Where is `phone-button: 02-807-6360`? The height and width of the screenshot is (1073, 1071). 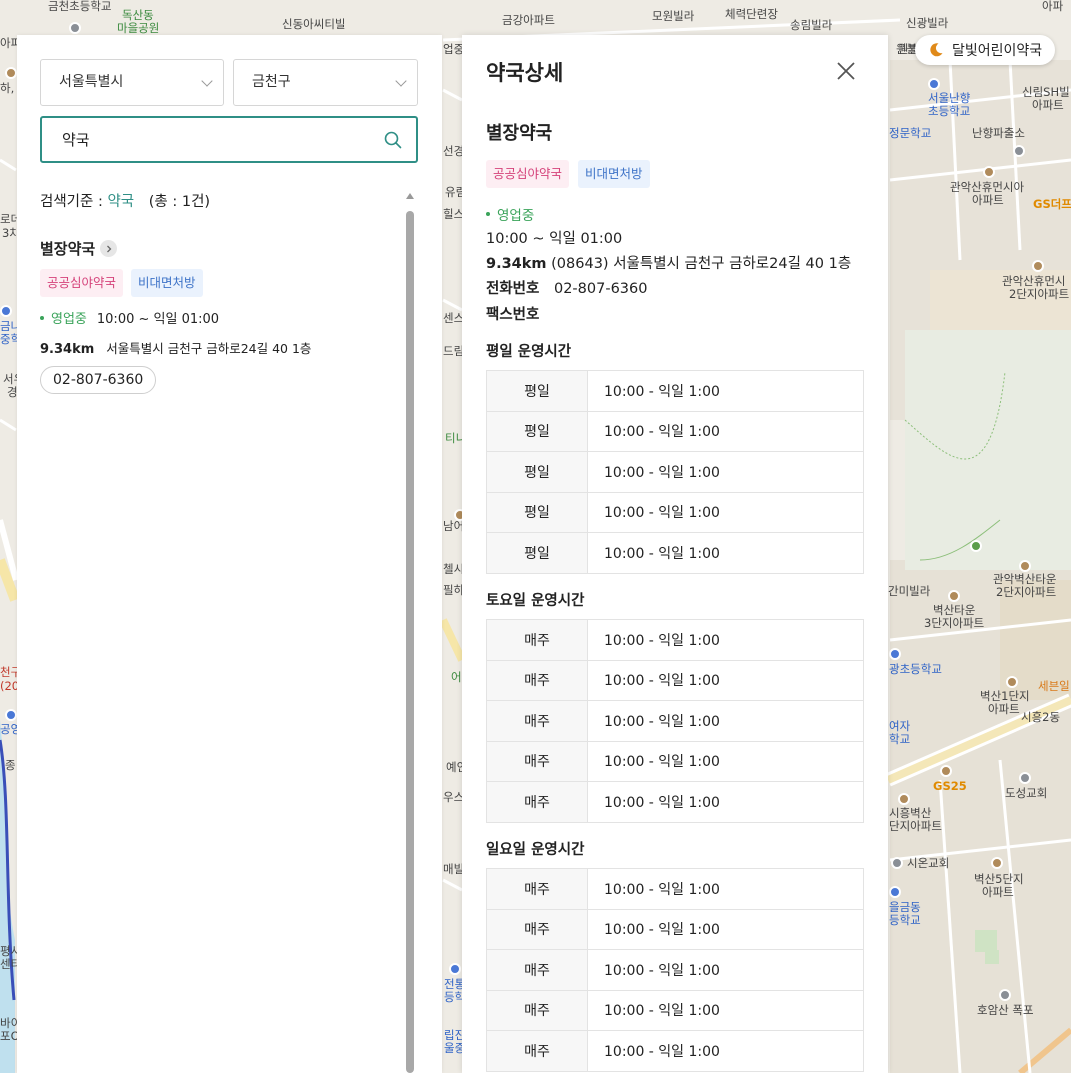 phone-button: 02-807-6360 is located at coordinates (98, 380).